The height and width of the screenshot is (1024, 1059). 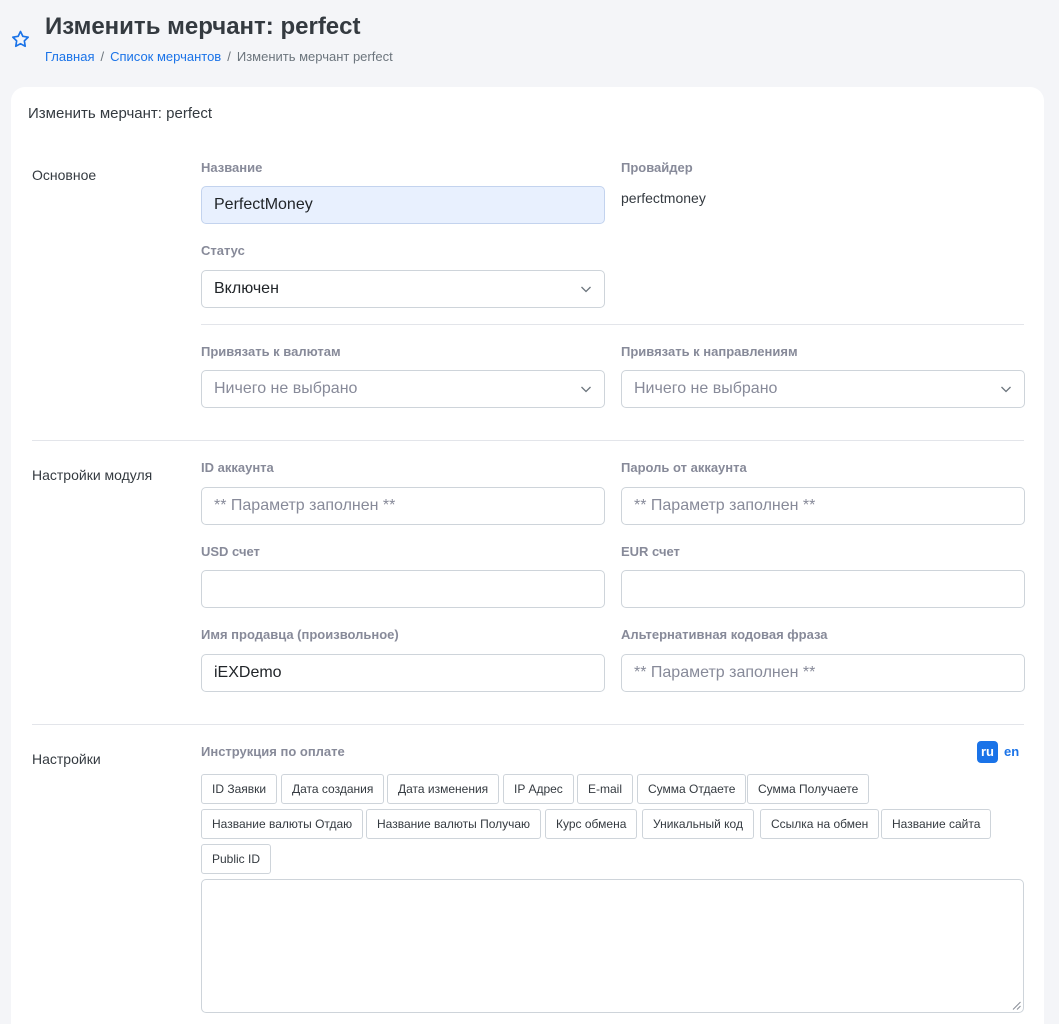 I want to click on template-tag: Сумма Отдаете, so click(x=692, y=789).